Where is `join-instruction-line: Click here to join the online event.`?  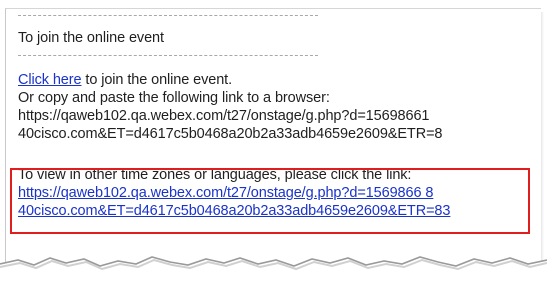
join-instruction-line: Click here to join the online event. is located at coordinates (125, 80).